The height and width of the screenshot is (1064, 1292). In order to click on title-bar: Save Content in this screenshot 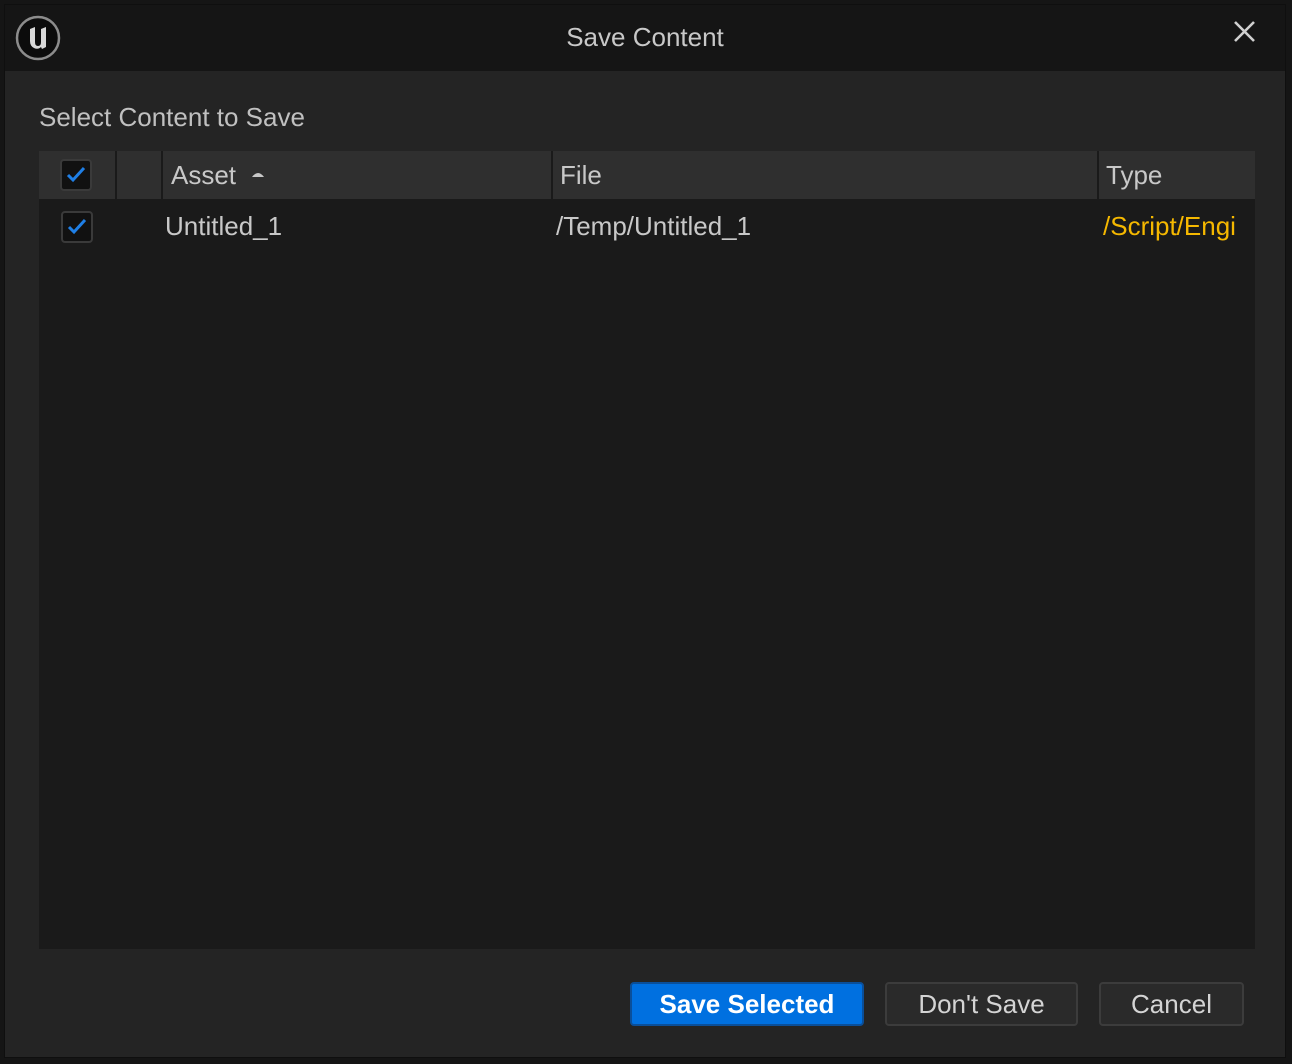, I will do `click(645, 38)`.